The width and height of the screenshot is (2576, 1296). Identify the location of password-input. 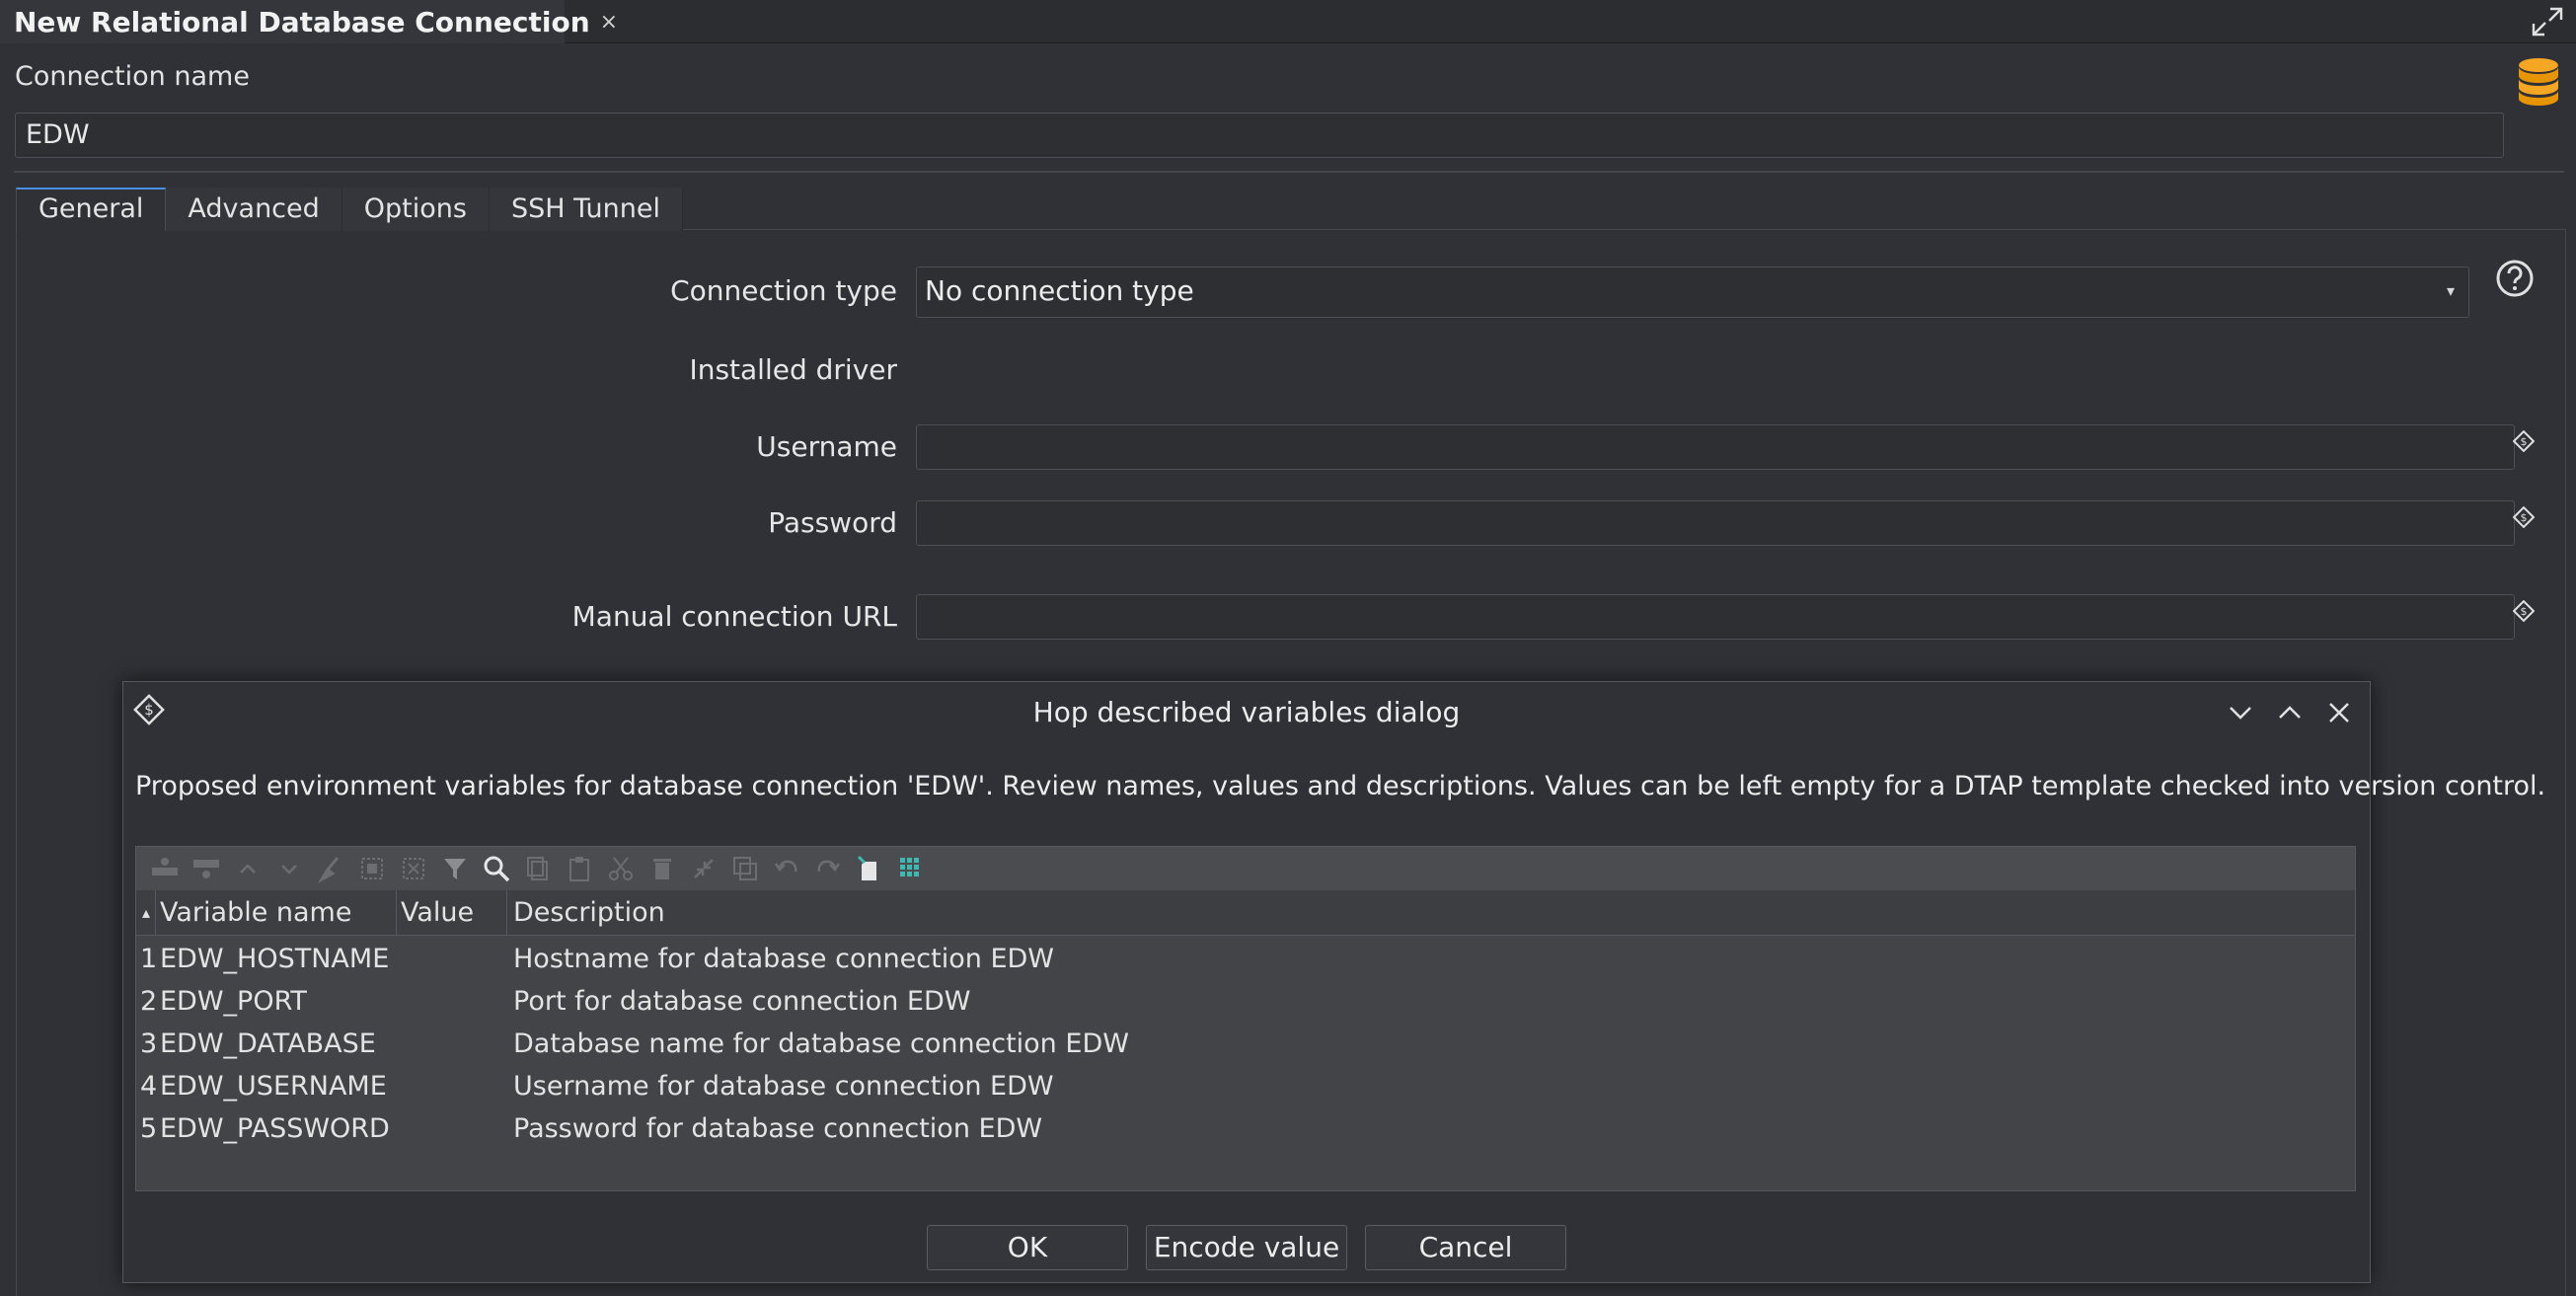
(1715, 523).